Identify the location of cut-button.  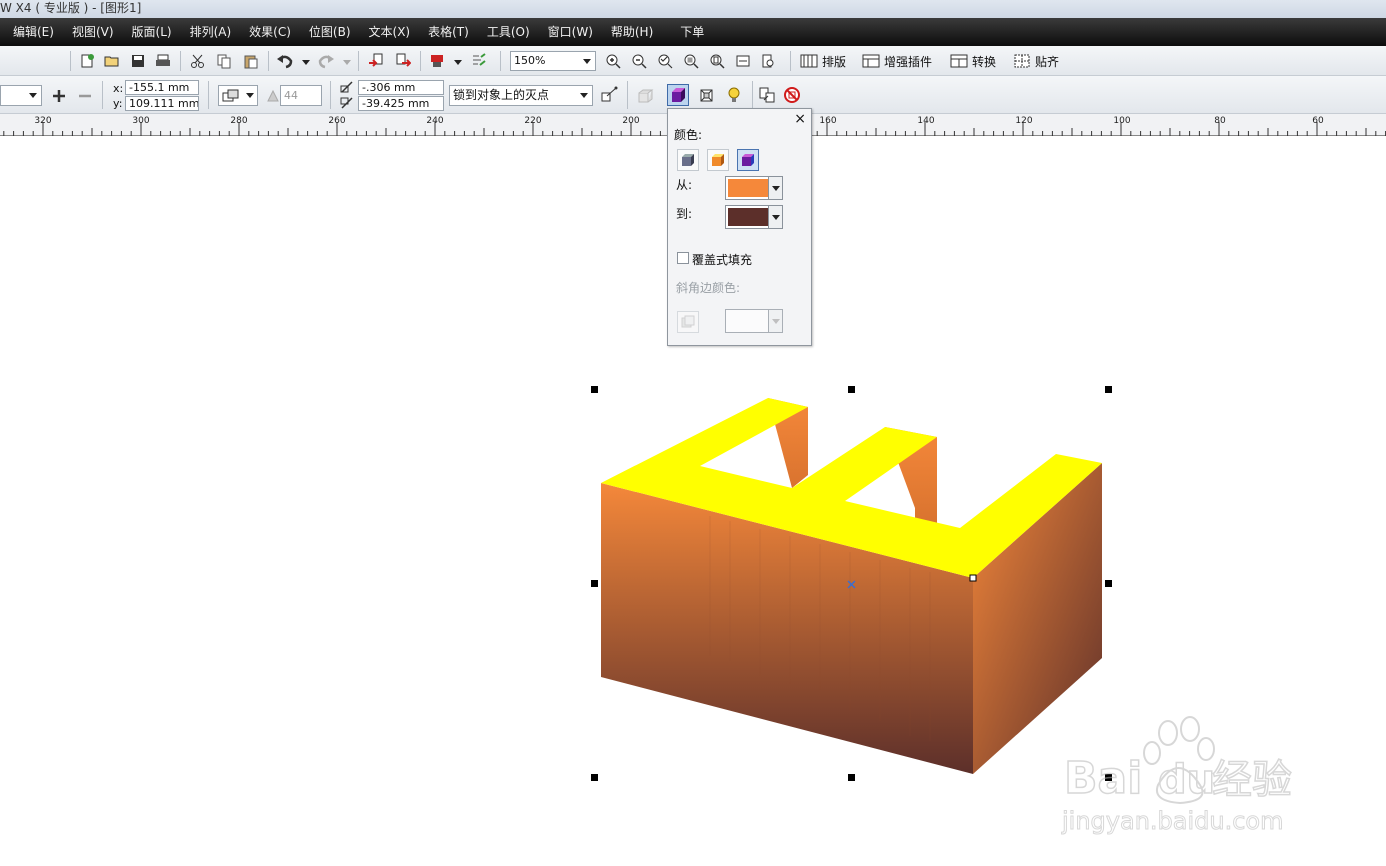
(198, 61).